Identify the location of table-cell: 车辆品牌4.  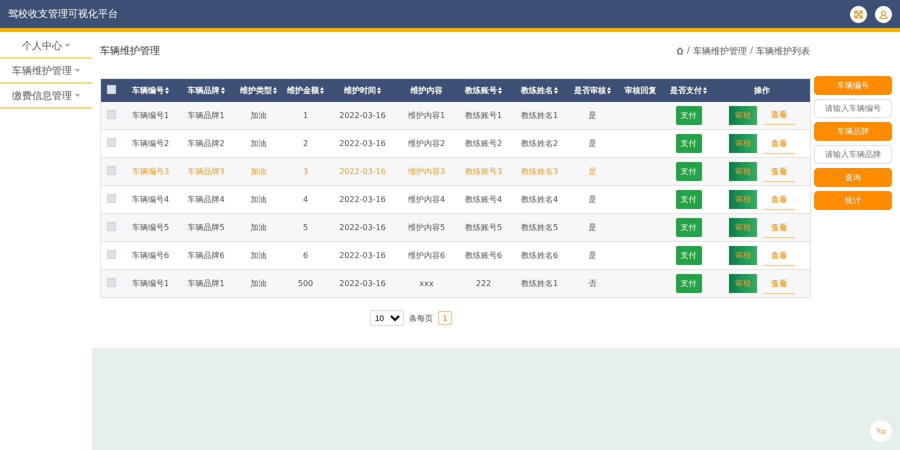
(206, 199).